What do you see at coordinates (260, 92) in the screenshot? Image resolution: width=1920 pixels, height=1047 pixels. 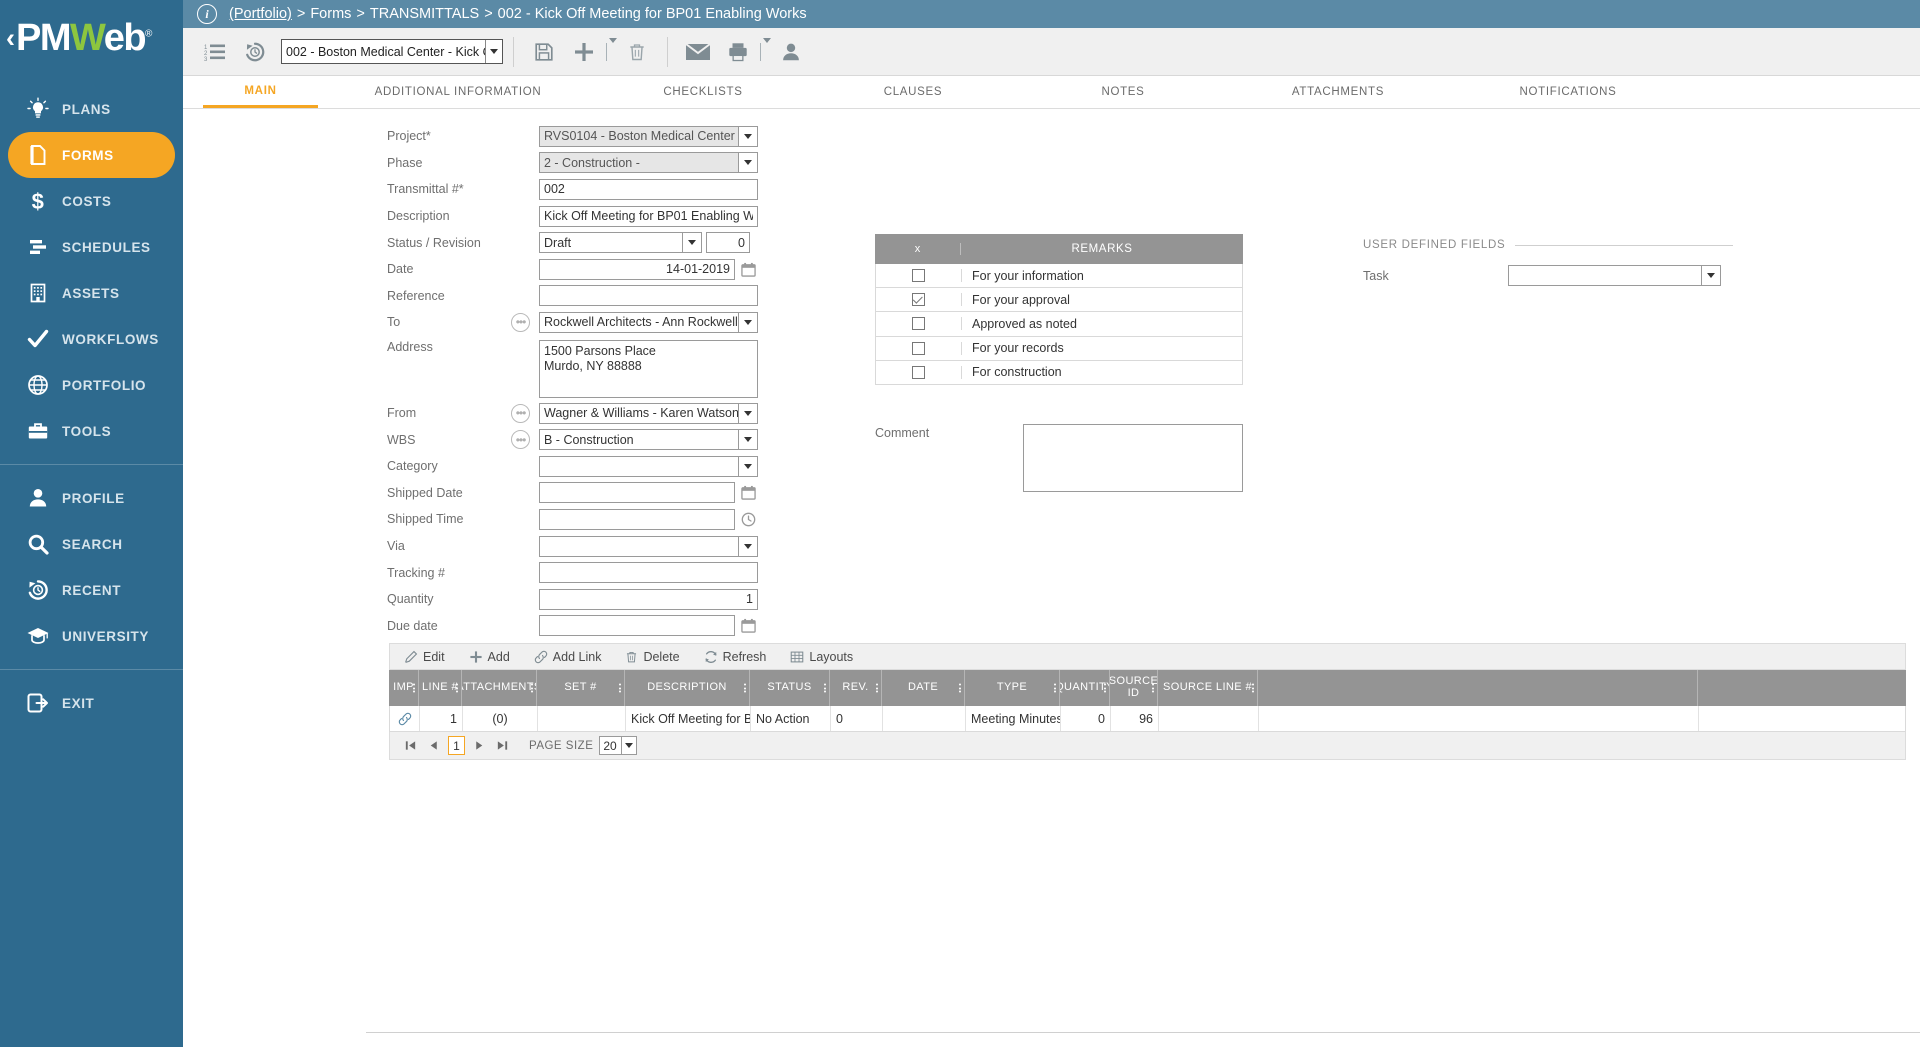 I see `tab-main: MAIN` at bounding box center [260, 92].